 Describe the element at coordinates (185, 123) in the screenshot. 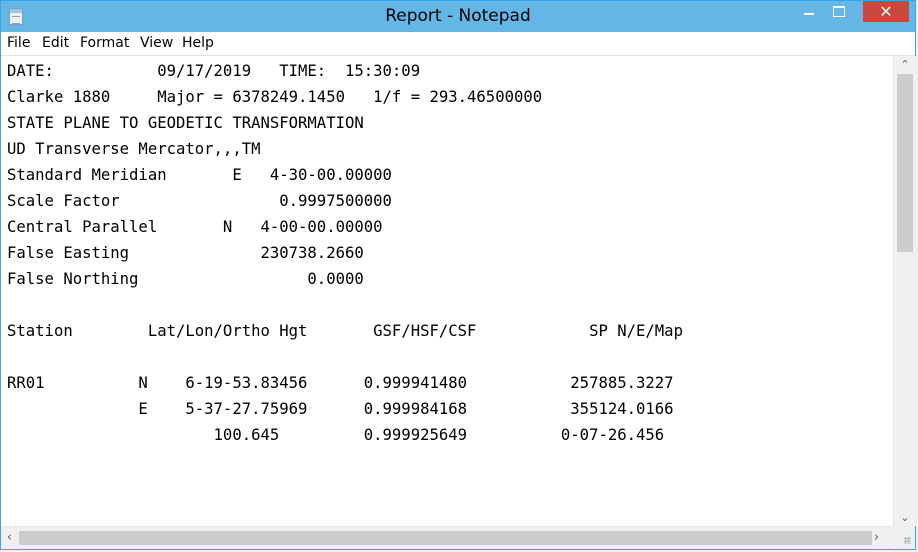

I see `text-line-transformation: STATE PLANE TO GEODETIC TRANSFORMATION` at that location.